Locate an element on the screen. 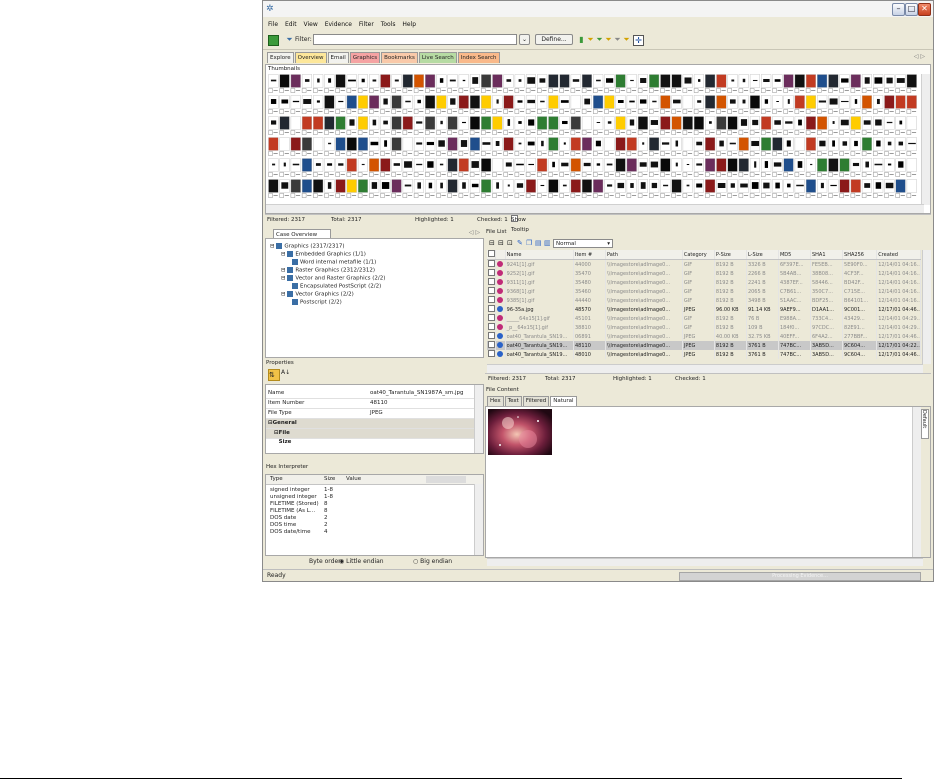 The height and width of the screenshot is (779, 934). properties-scrollbar is located at coordinates (478, 419).